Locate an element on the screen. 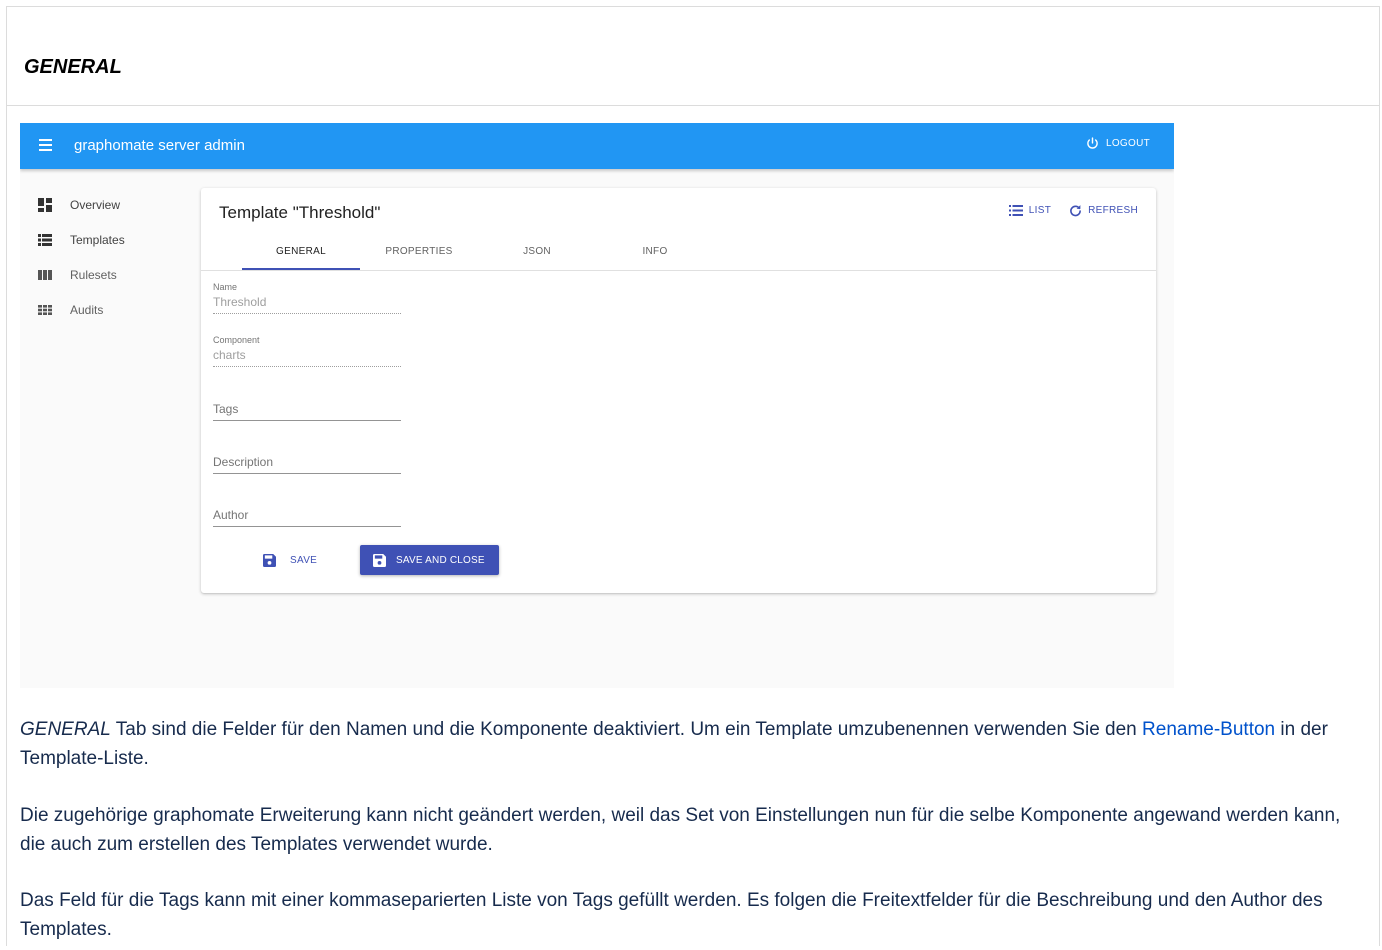 Image resolution: width=1382 pixels, height=950 pixels. sidebar-item-rulesets: Rulesets is located at coordinates (110, 274).